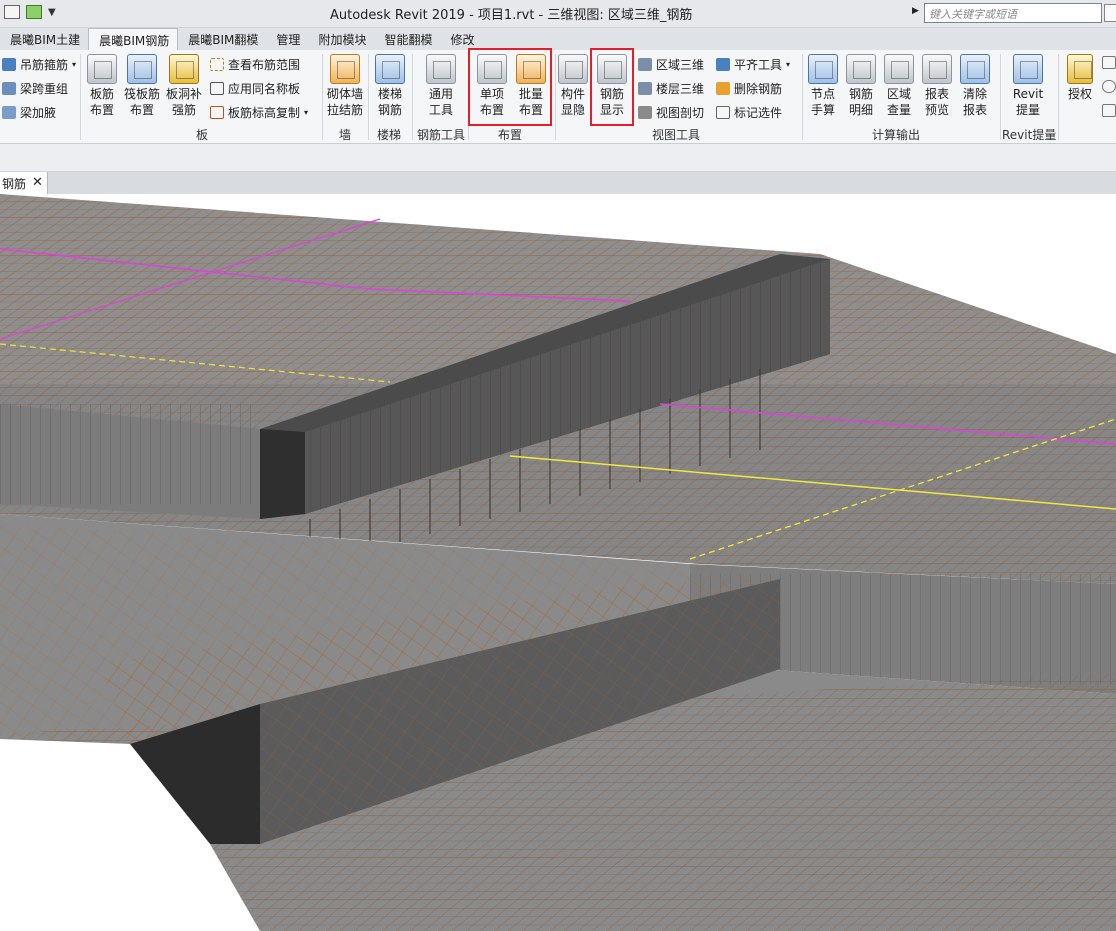 The height and width of the screenshot is (931, 1116). I want to click on close-icon: ✕, so click(37, 184).